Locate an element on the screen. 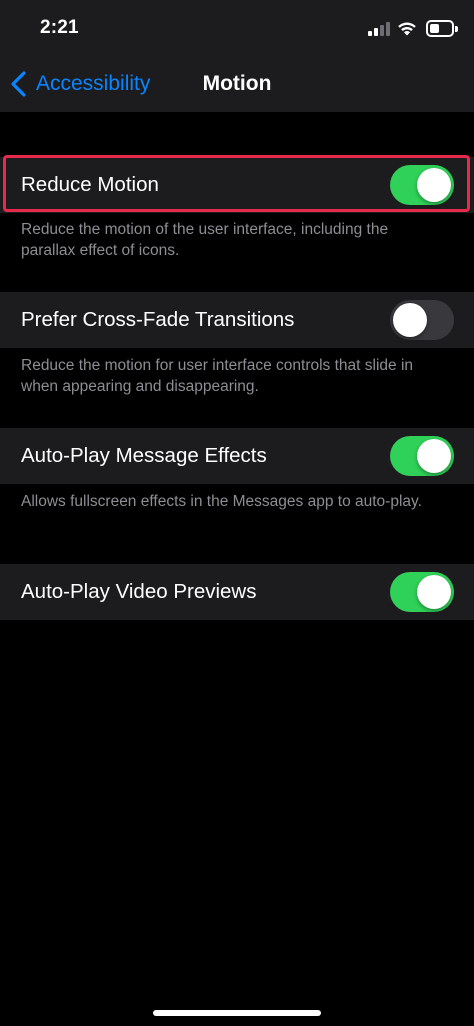 The width and height of the screenshot is (474, 1026). cellular-signal-icon is located at coordinates (380, 28).